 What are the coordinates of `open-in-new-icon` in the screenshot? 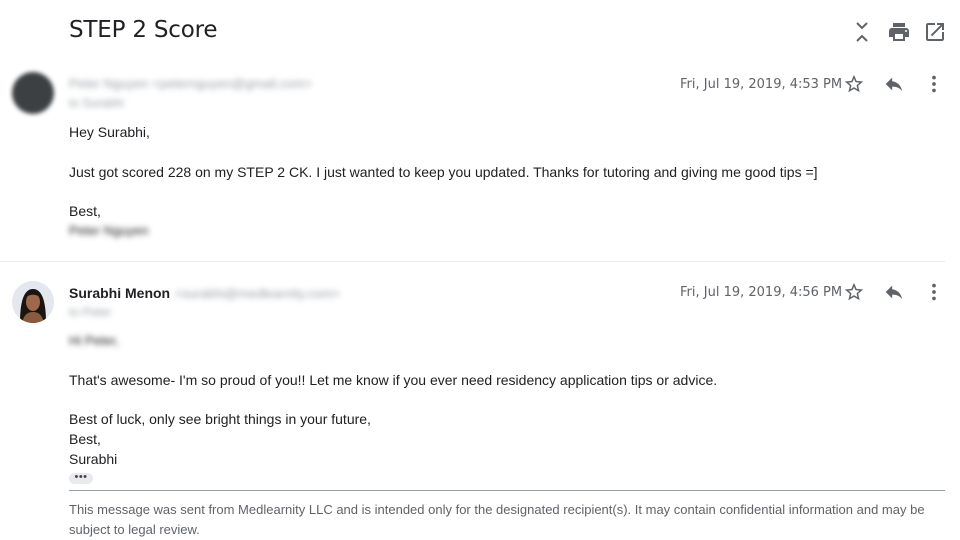 It's located at (935, 32).